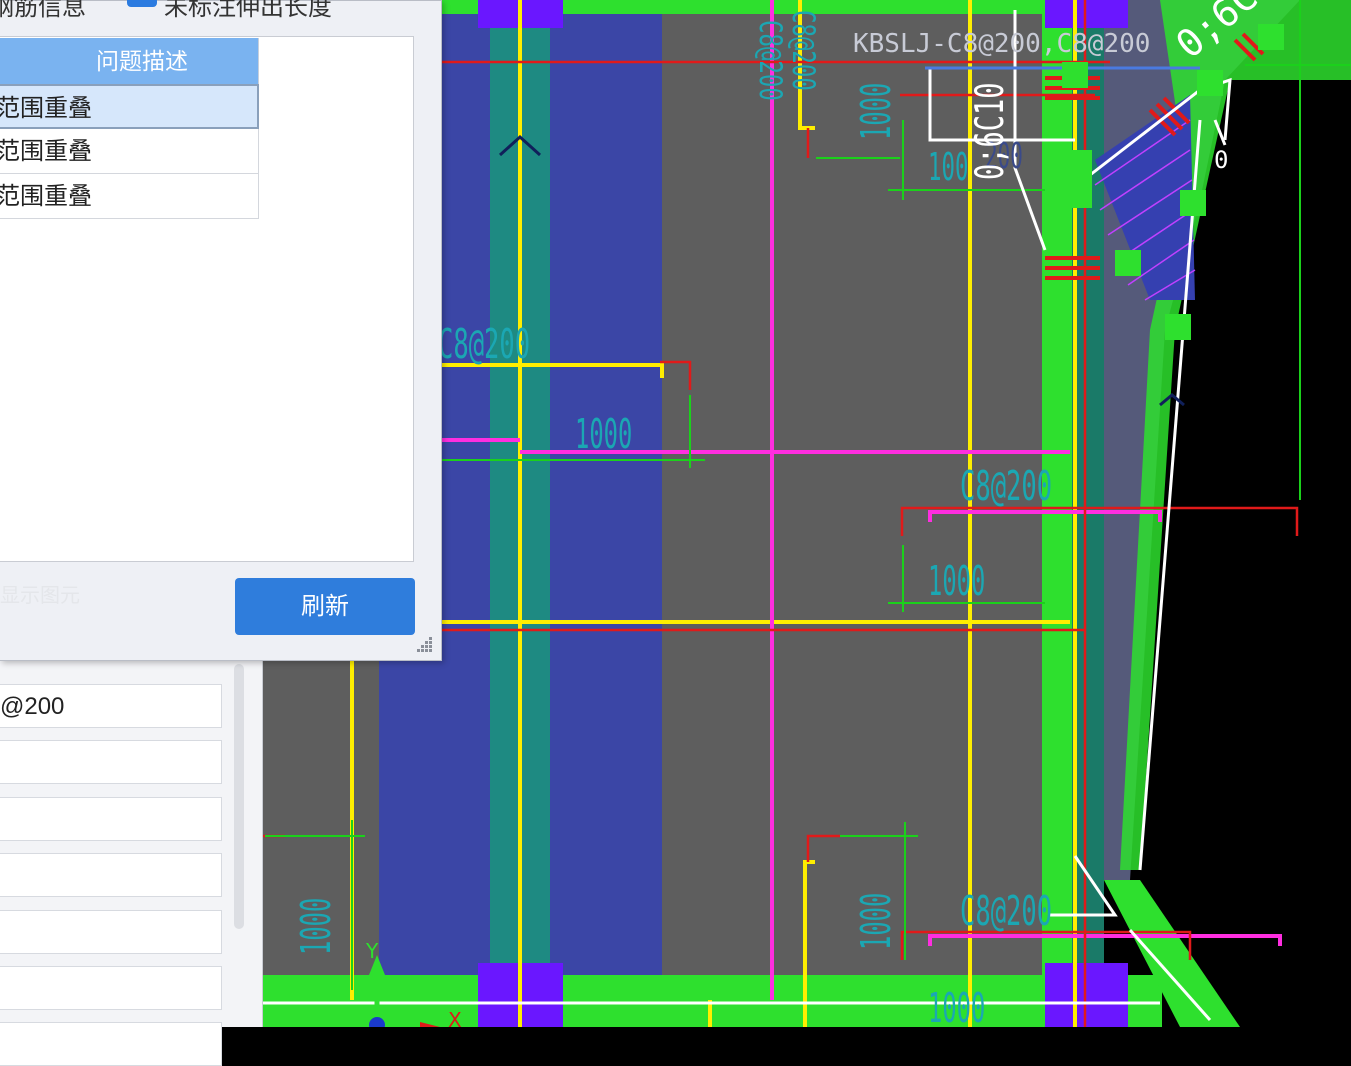 This screenshot has height=1066, width=1351. Describe the element at coordinates (876, 921) in the screenshot. I see `cad-dim-6: 1000` at that location.